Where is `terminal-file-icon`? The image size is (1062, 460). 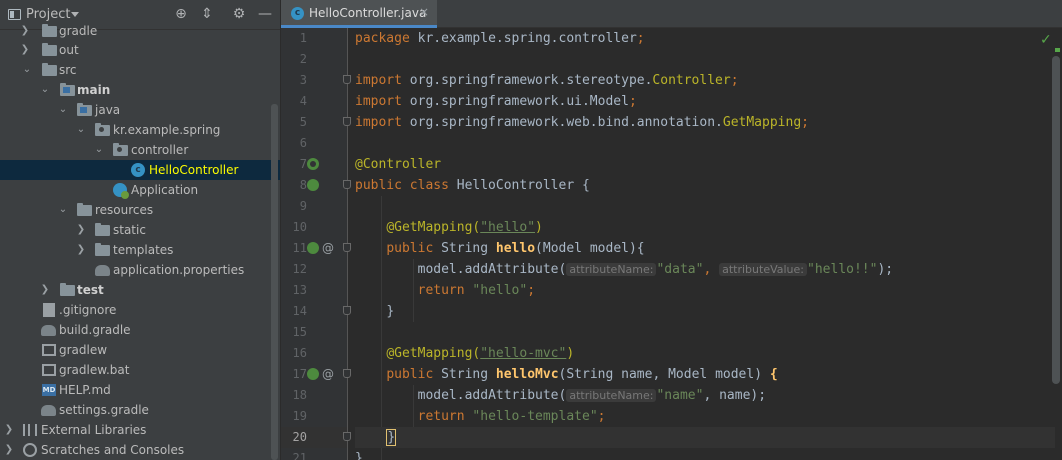
terminal-file-icon is located at coordinates (49, 370).